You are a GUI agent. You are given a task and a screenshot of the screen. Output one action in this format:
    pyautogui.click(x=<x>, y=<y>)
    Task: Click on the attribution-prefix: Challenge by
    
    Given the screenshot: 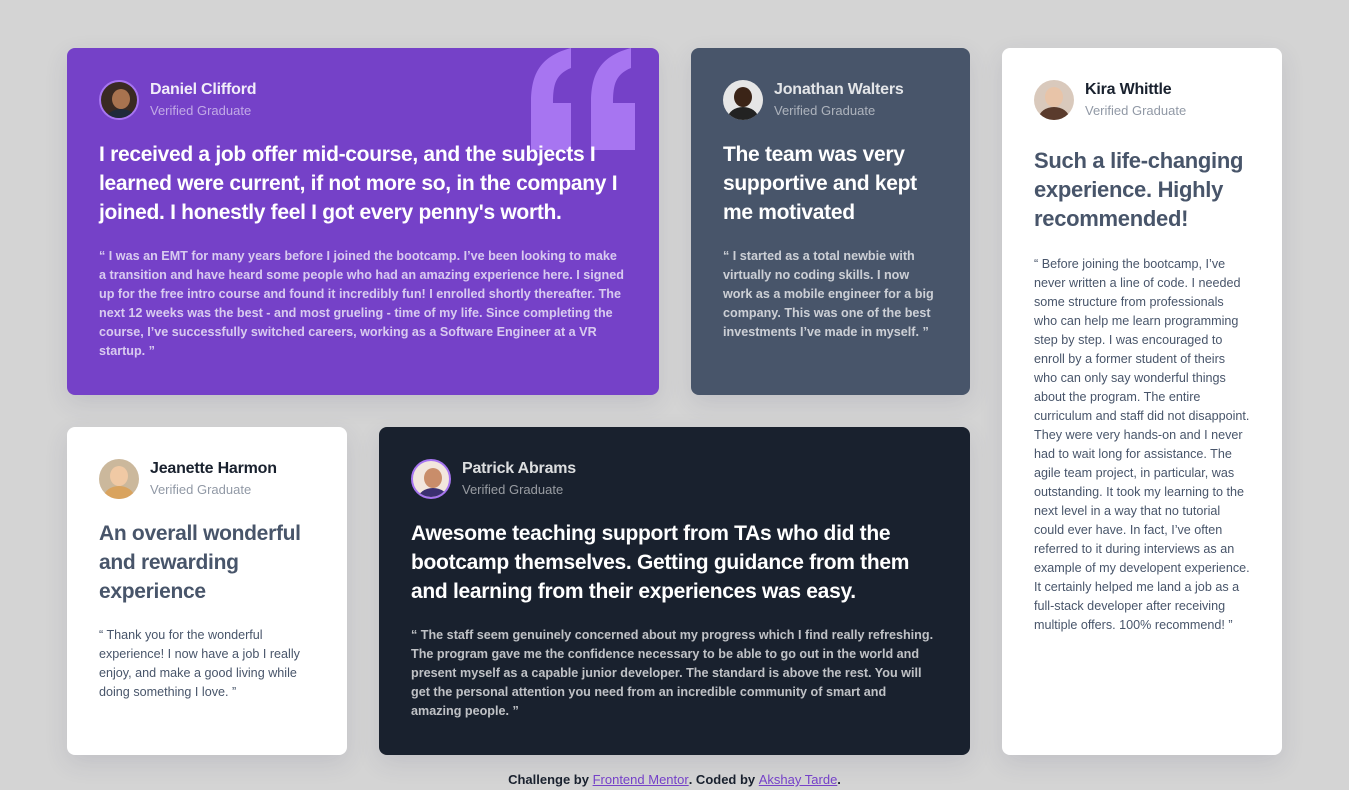 What is the action you would take?
    pyautogui.click(x=550, y=779)
    